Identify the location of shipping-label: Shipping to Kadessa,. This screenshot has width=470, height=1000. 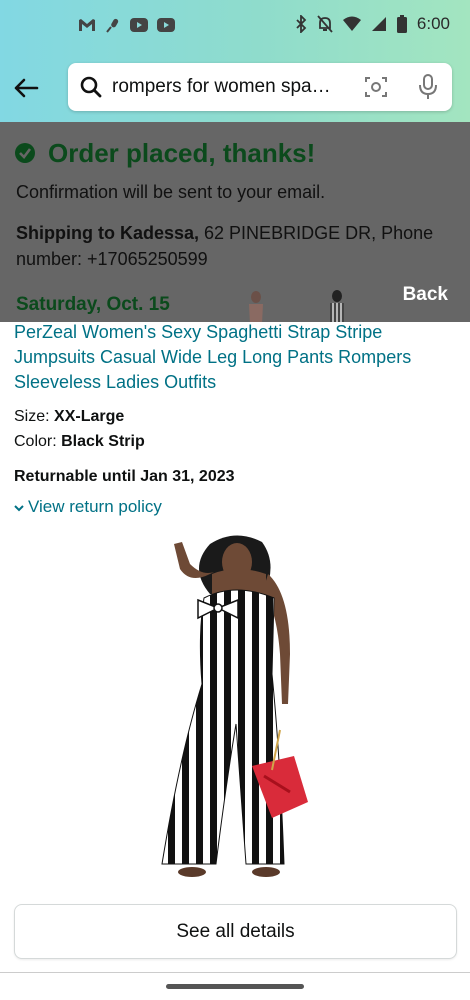
(108, 233).